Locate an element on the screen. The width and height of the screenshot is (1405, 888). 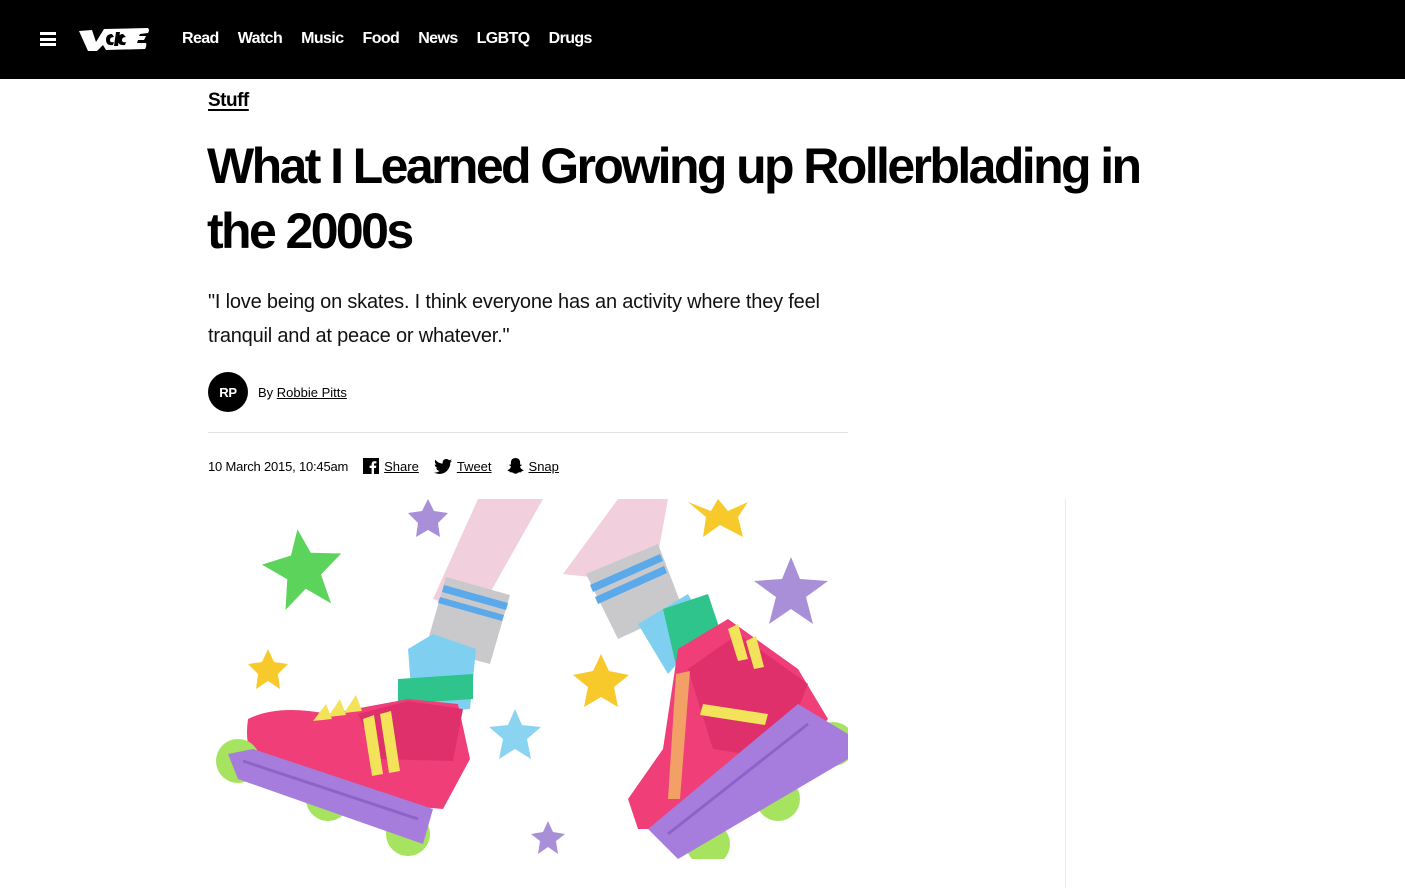
sidebar-divider is located at coordinates (1065, 693).